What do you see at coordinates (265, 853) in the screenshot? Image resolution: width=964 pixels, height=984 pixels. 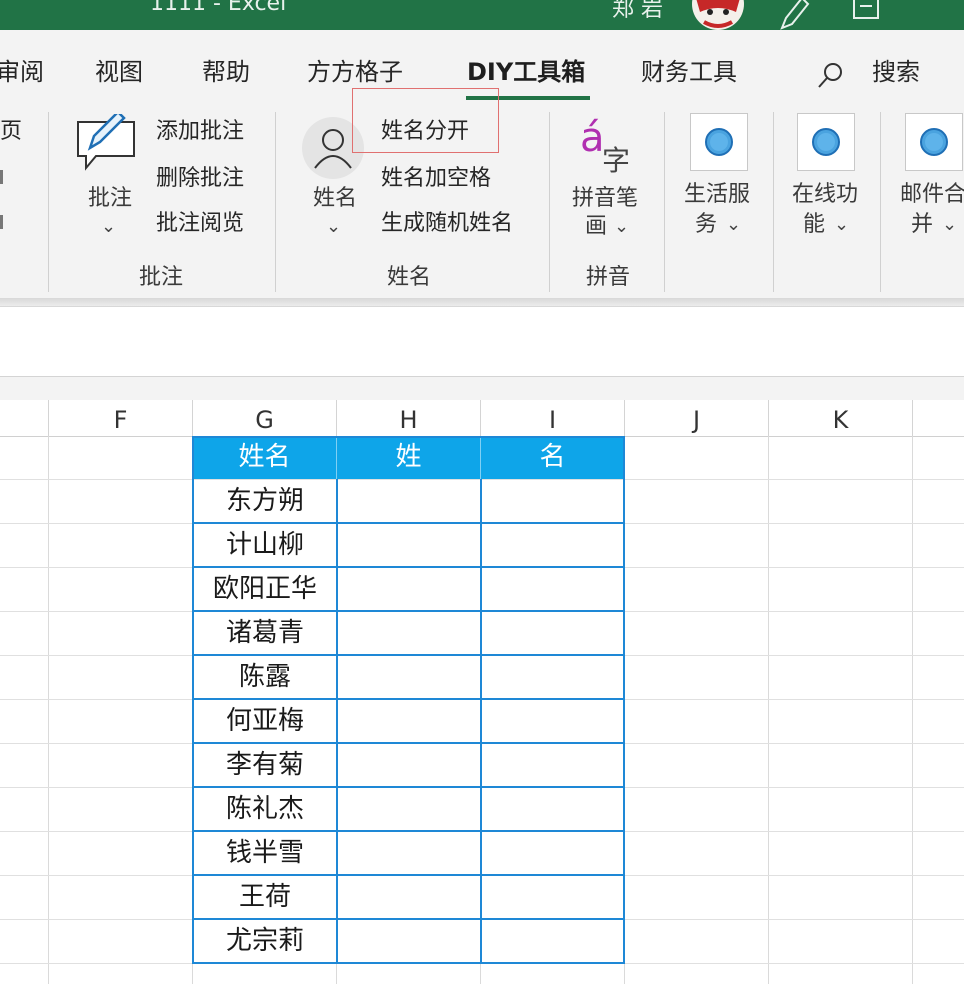 I see `name-cell: 钱半雪` at bounding box center [265, 853].